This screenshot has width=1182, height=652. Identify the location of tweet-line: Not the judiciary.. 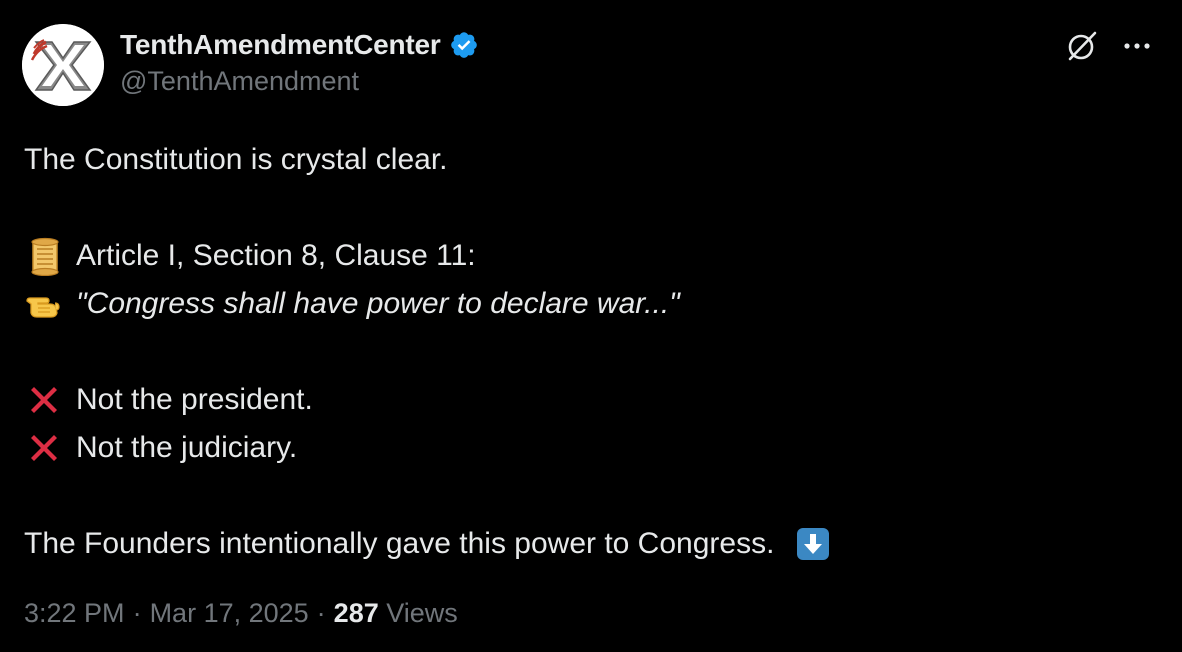
(589, 448).